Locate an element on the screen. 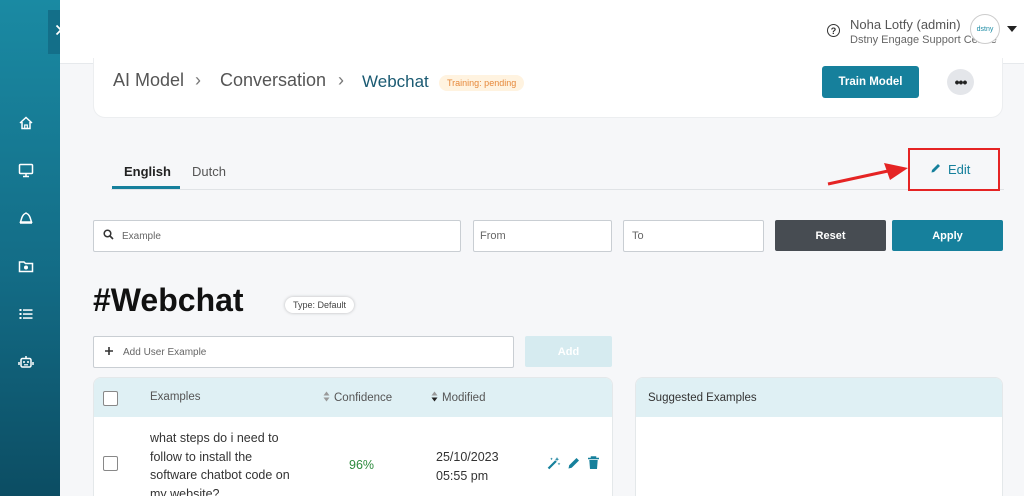 This screenshot has width=1024, height=496. intent-type-badge: Type: Default is located at coordinates (320, 305).